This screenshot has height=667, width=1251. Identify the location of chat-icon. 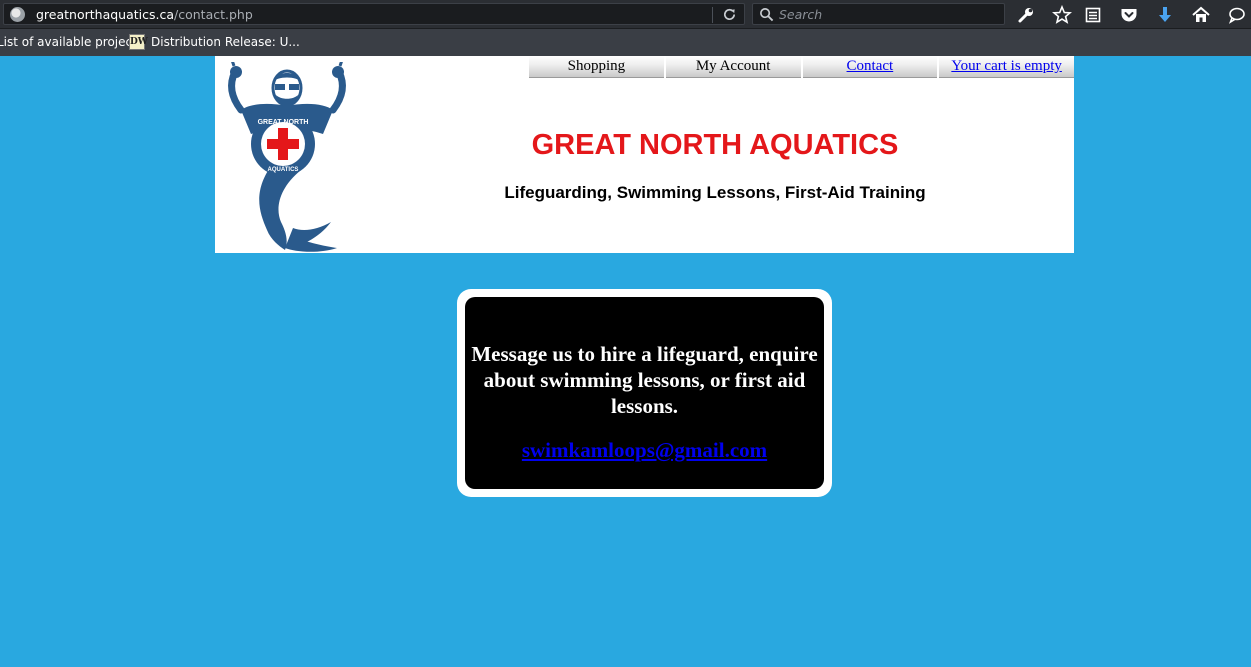
(1237, 15).